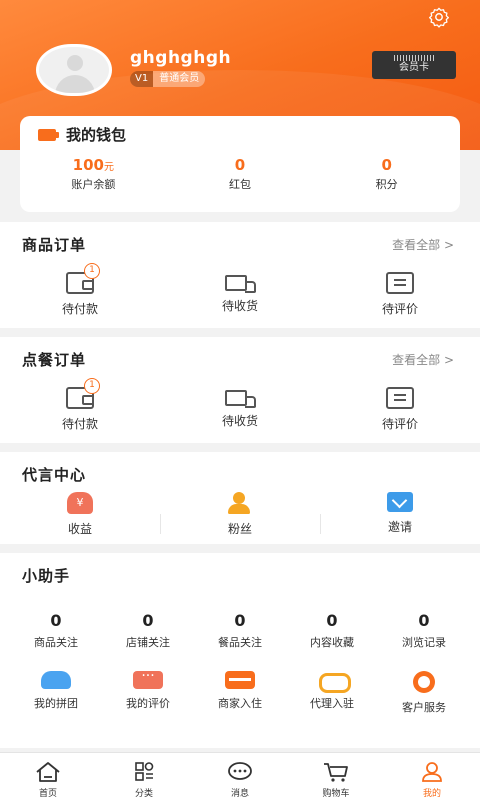  Describe the element at coordinates (48, 772) in the screenshot. I see `home-icon` at that location.